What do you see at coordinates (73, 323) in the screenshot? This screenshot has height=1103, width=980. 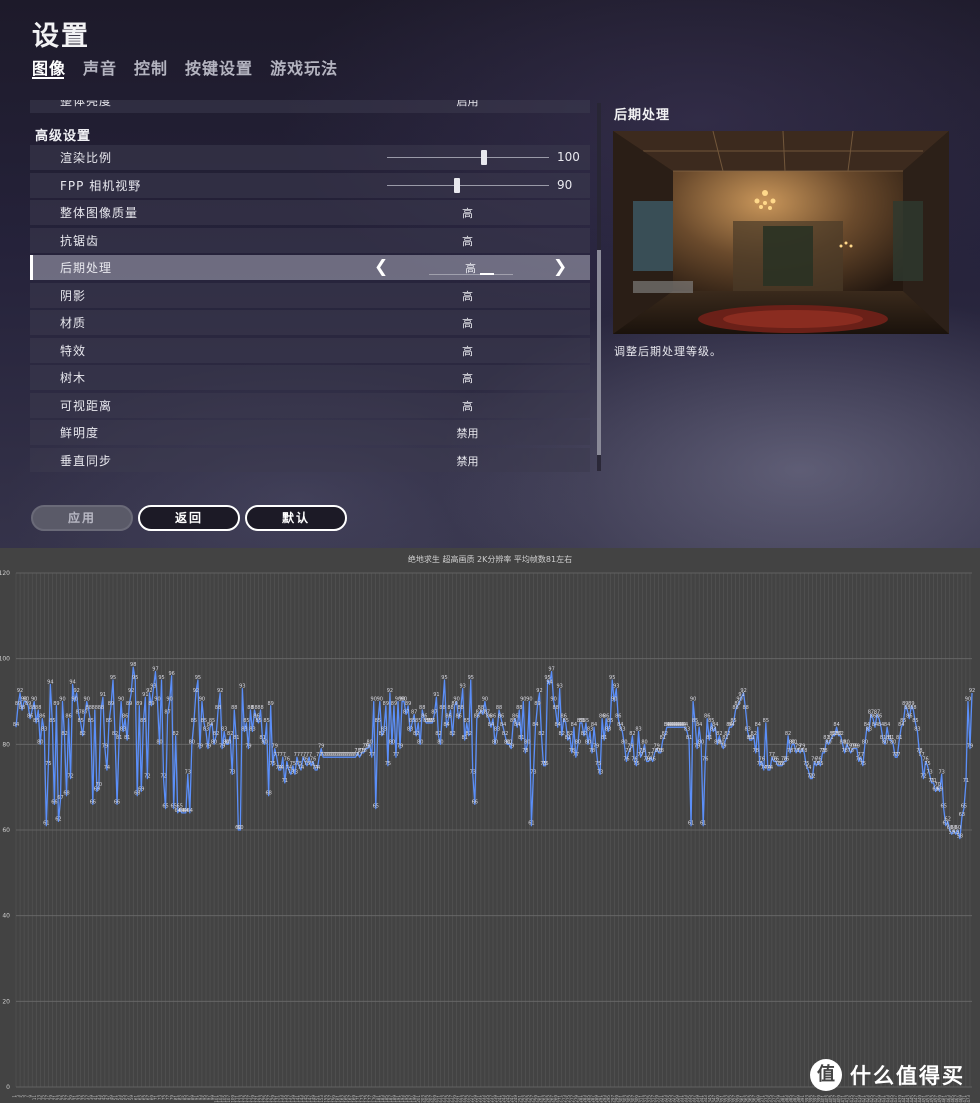 I see `setting-label: 材质` at bounding box center [73, 323].